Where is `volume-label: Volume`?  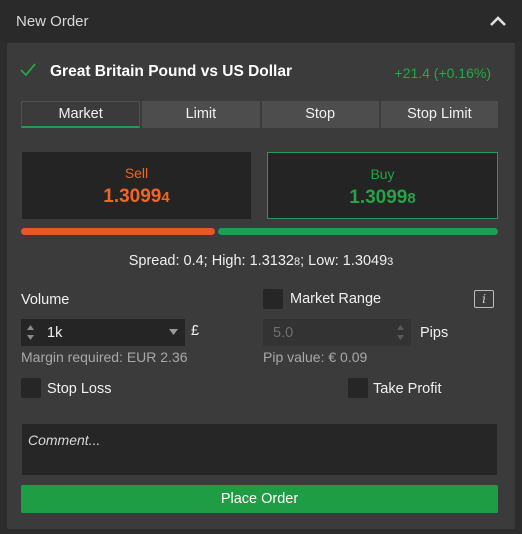 volume-label: Volume is located at coordinates (45, 300).